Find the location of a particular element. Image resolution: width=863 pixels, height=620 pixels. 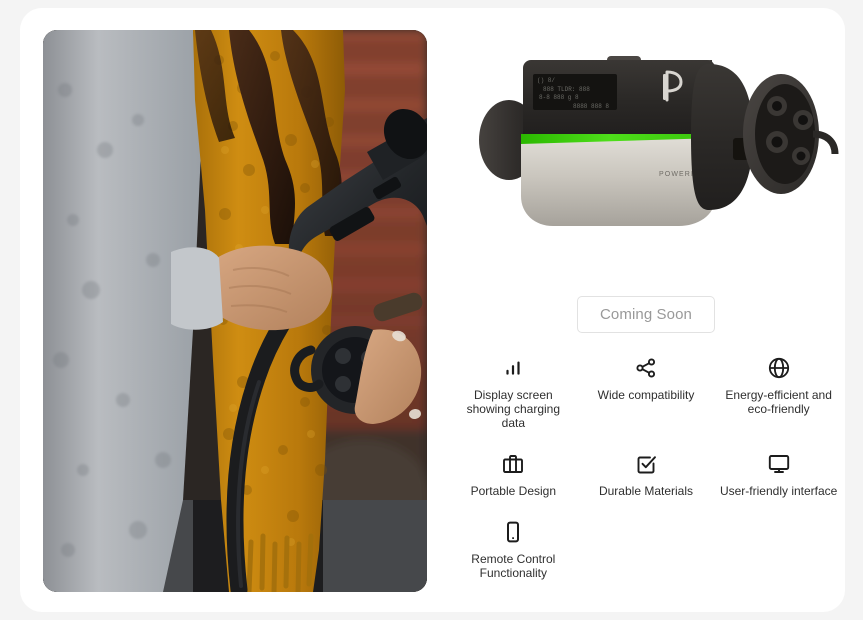

monitor-icon is located at coordinates (779, 463).